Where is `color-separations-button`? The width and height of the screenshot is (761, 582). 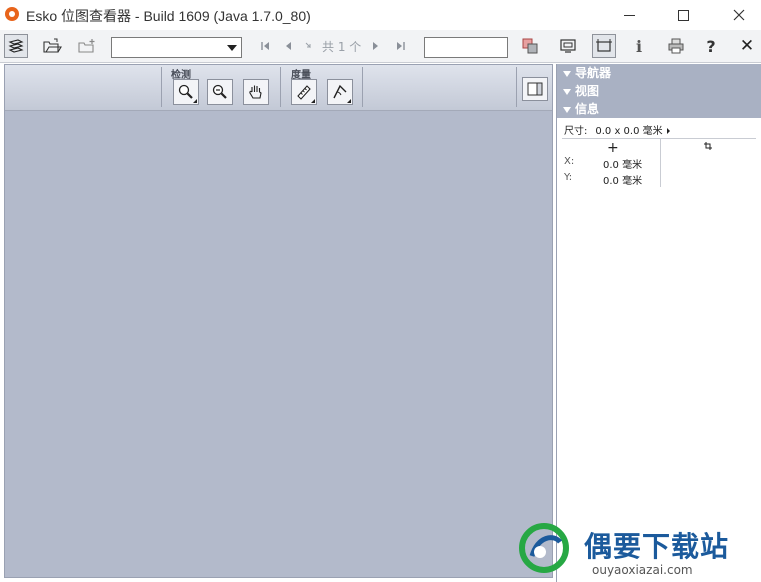 color-separations-button is located at coordinates (530, 46).